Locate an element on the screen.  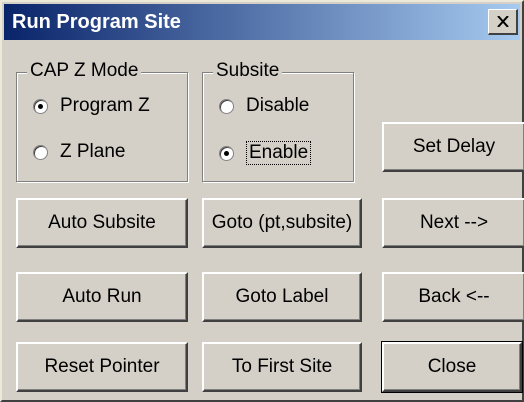
auto-subsite-button: Auto Subsite is located at coordinates (102, 223).